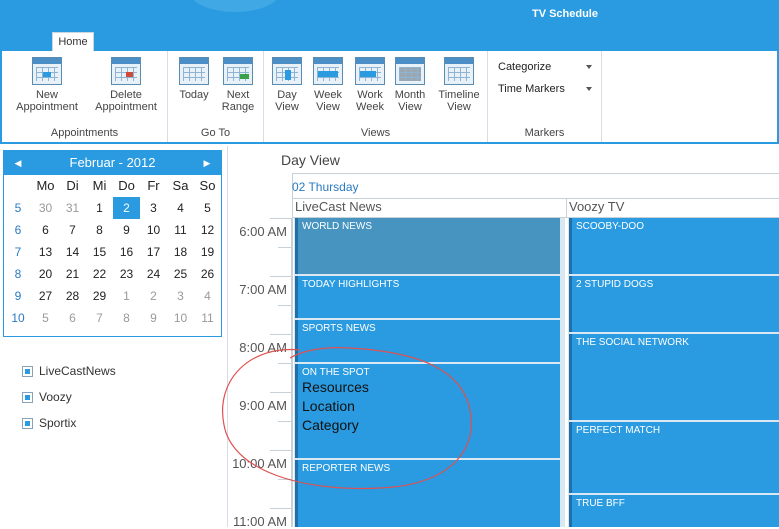  Describe the element at coordinates (47, 71) in the screenshot. I see `calendar-new-icon` at that location.